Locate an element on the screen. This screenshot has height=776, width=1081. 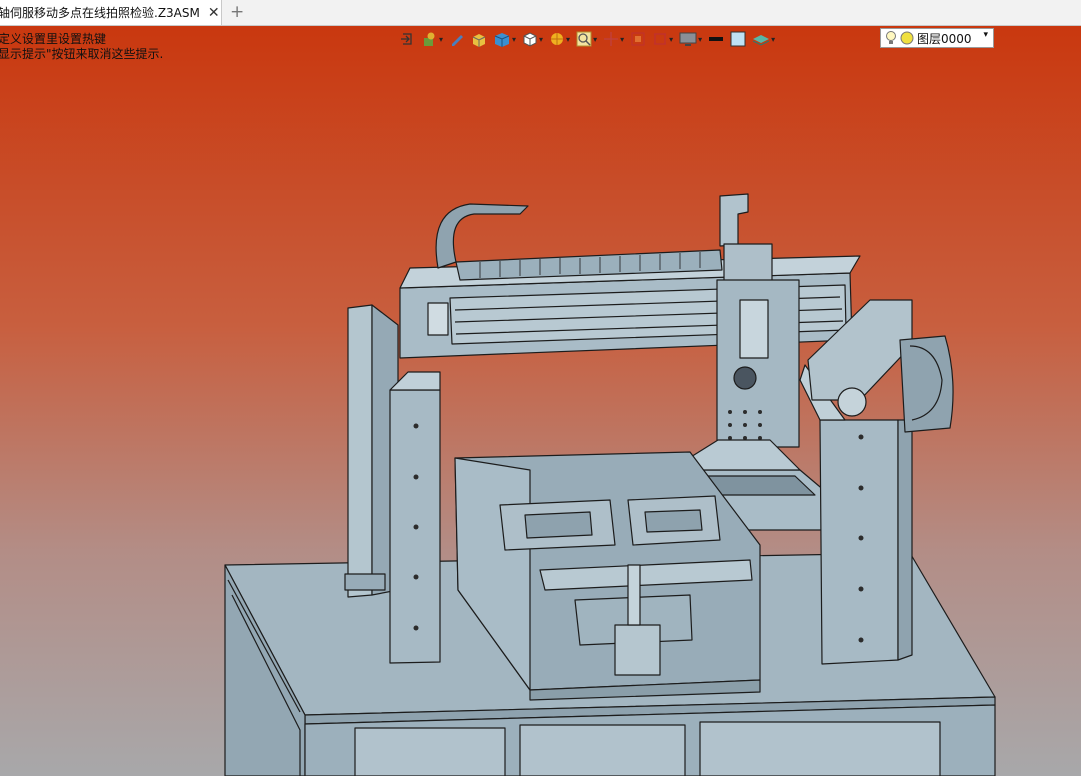
document-tab-title: 轴伺服移动多点在线拍照检验.Z3ASM is located at coordinates (100, 13).